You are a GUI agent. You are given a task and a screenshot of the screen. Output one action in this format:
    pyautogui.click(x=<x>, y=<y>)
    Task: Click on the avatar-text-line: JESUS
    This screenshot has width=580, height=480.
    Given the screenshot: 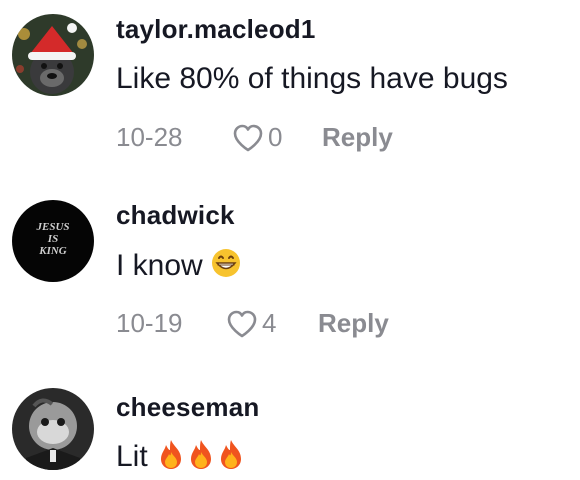 What is the action you would take?
    pyautogui.click(x=52, y=227)
    